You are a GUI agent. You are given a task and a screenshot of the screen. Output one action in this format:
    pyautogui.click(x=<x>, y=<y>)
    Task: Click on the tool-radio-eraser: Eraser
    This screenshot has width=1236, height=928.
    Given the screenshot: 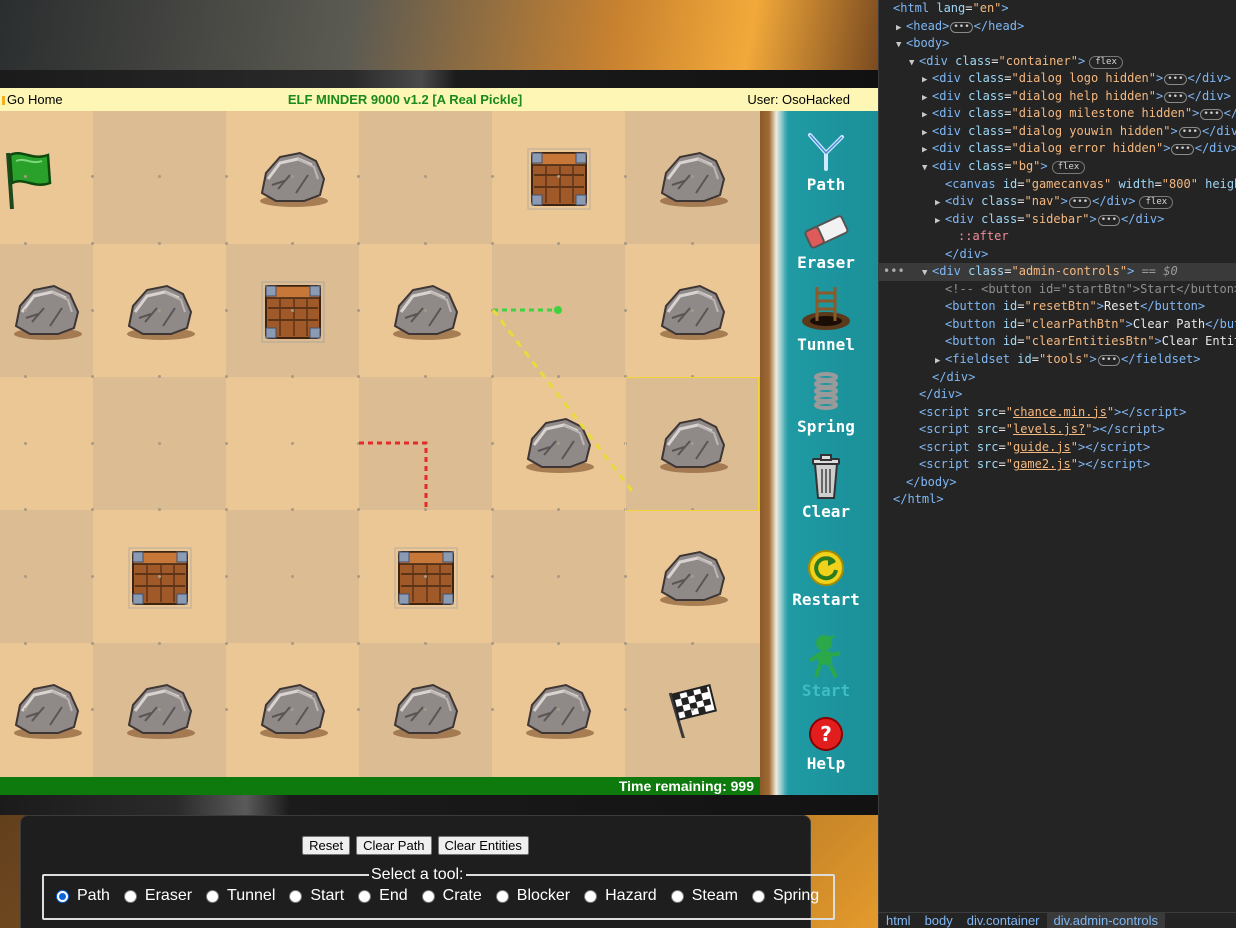 What is the action you would take?
    pyautogui.click(x=157, y=896)
    